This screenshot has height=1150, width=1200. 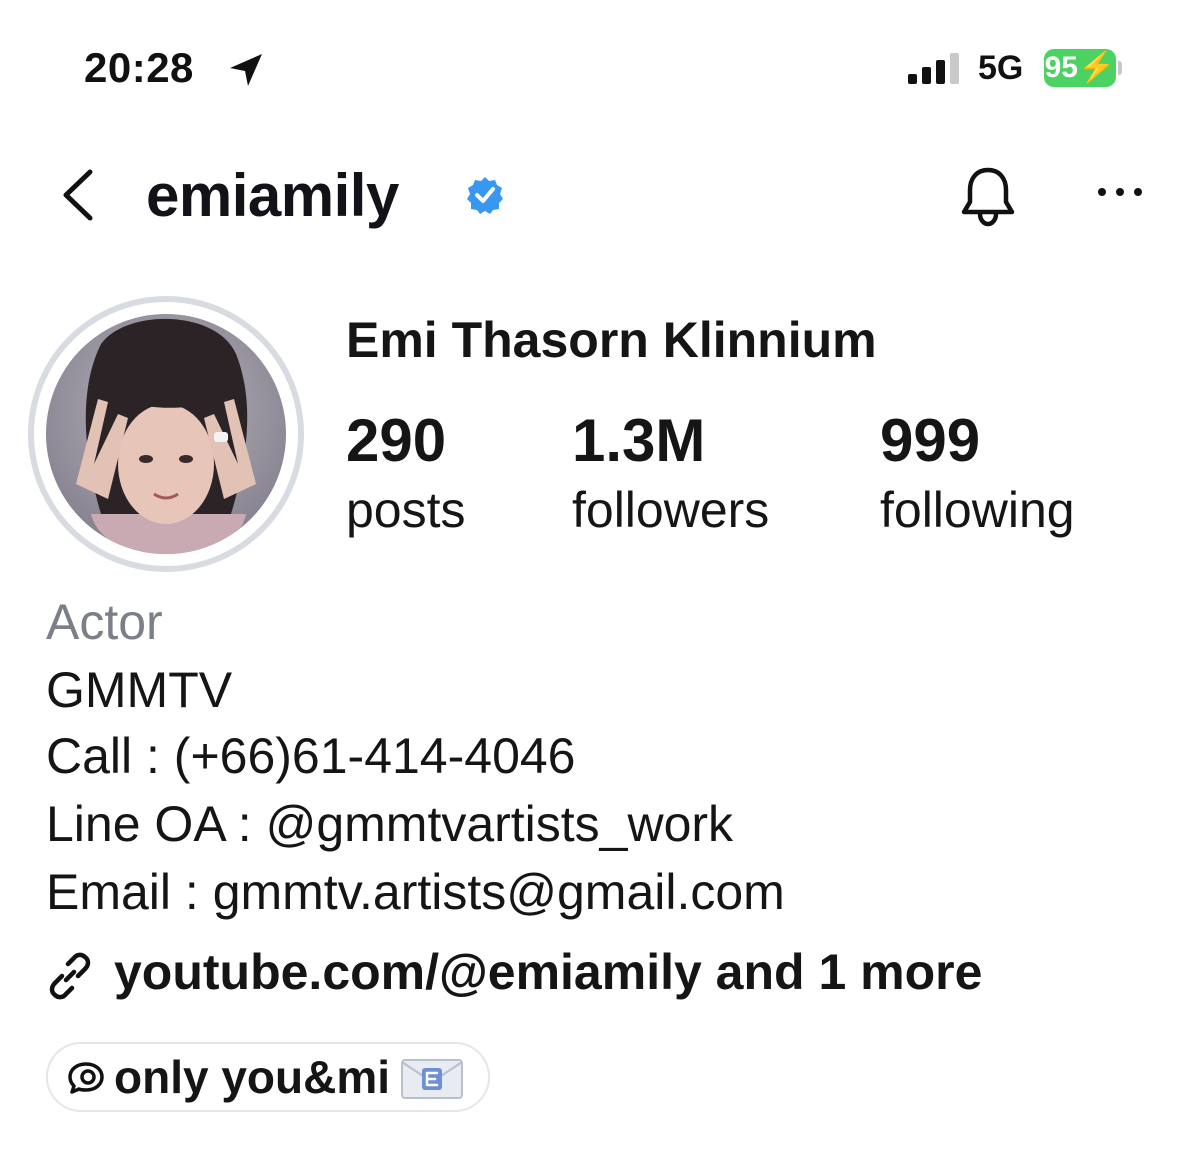 What do you see at coordinates (166, 434) in the screenshot?
I see `avatar` at bounding box center [166, 434].